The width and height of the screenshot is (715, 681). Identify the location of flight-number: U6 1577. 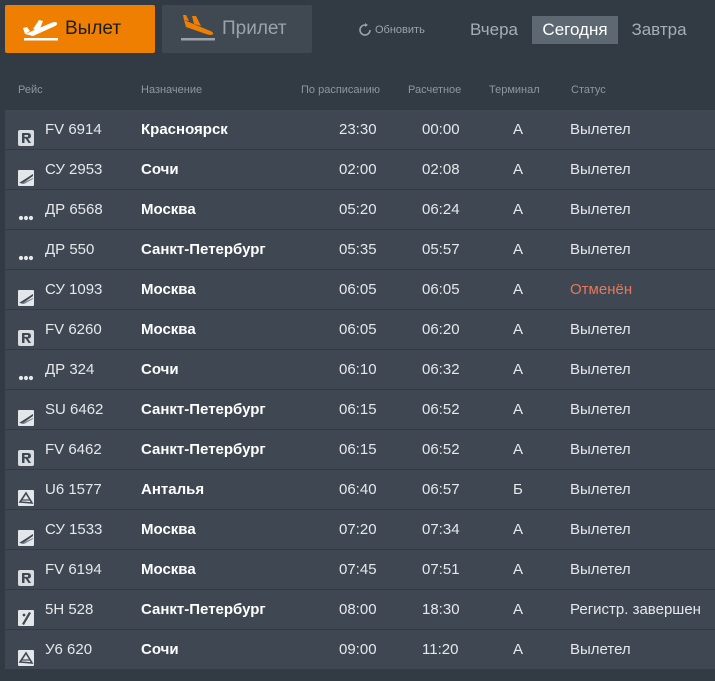
(73, 489).